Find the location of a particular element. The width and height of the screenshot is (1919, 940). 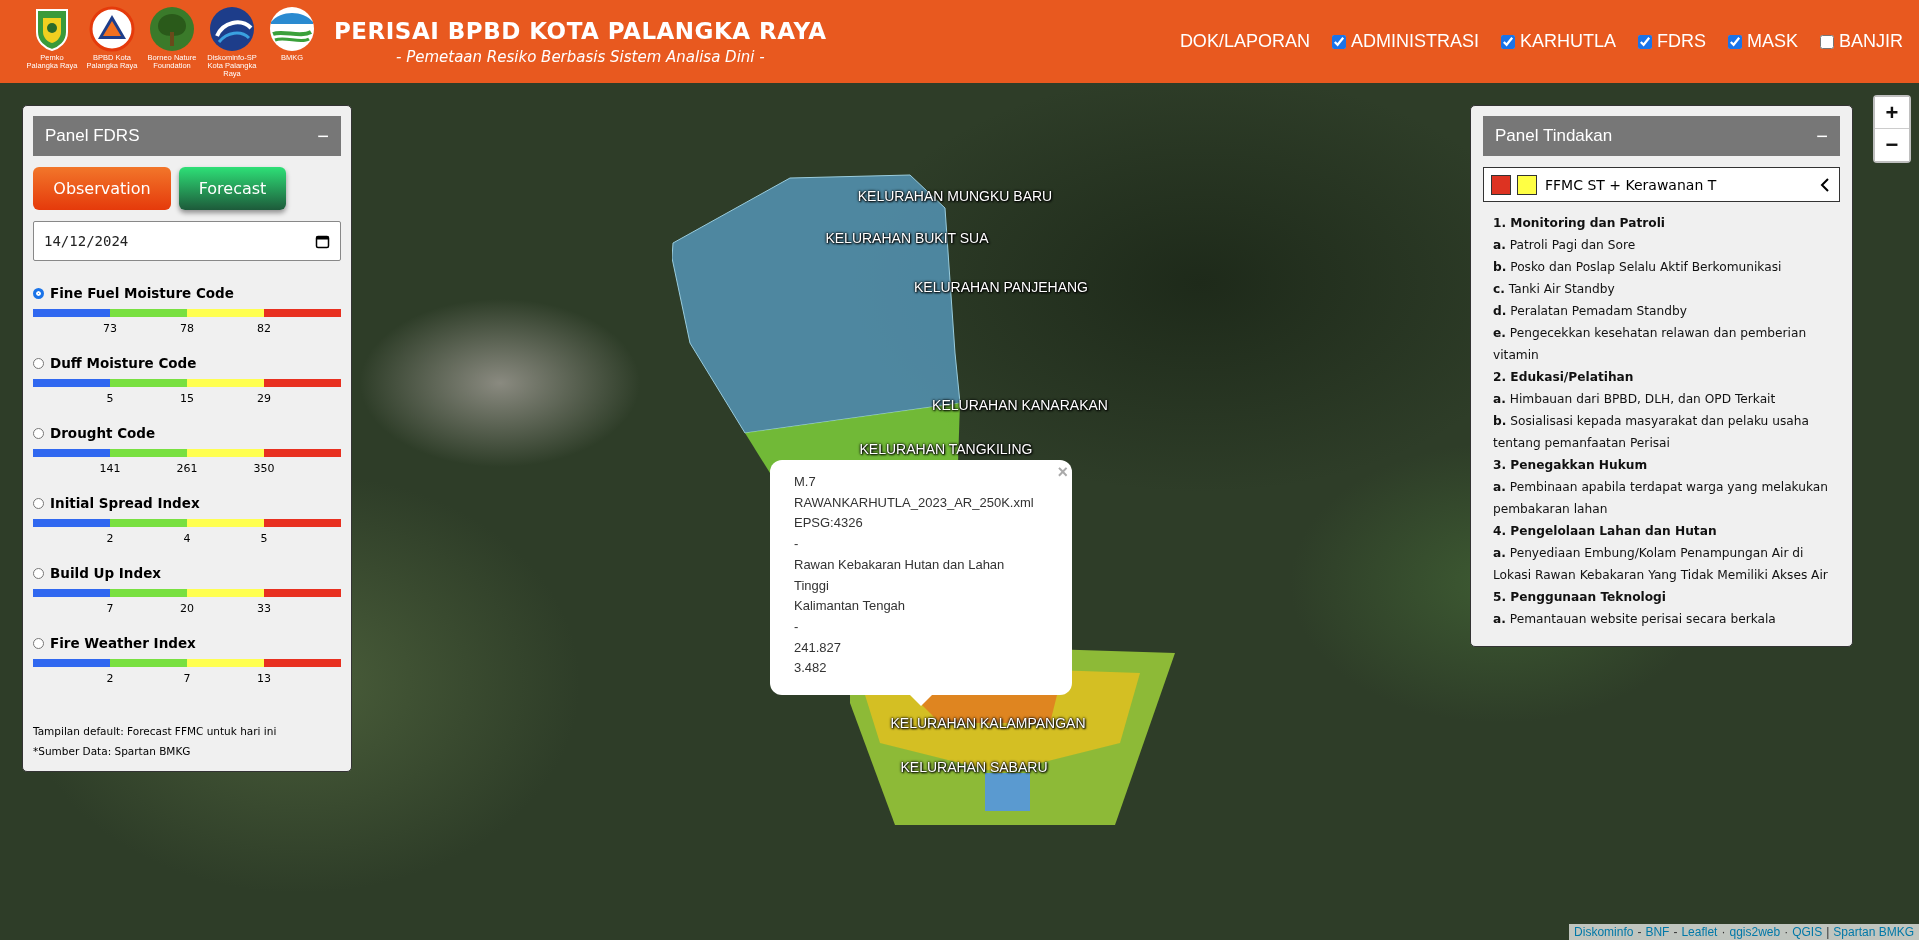

legend-label: FFMC ST + Kerawanan T is located at coordinates (1631, 184).